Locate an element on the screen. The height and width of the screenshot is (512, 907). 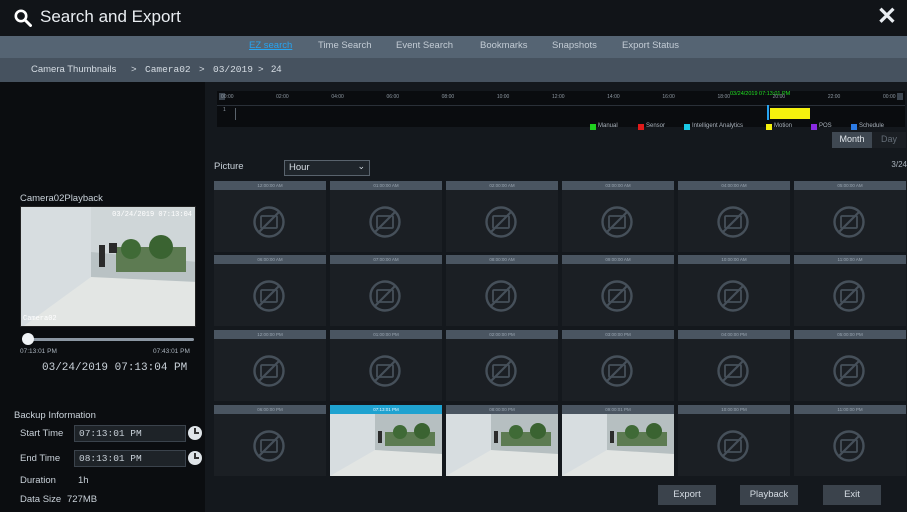
thumbnail-tile: 10:00:00 AM is located at coordinates (734, 290).